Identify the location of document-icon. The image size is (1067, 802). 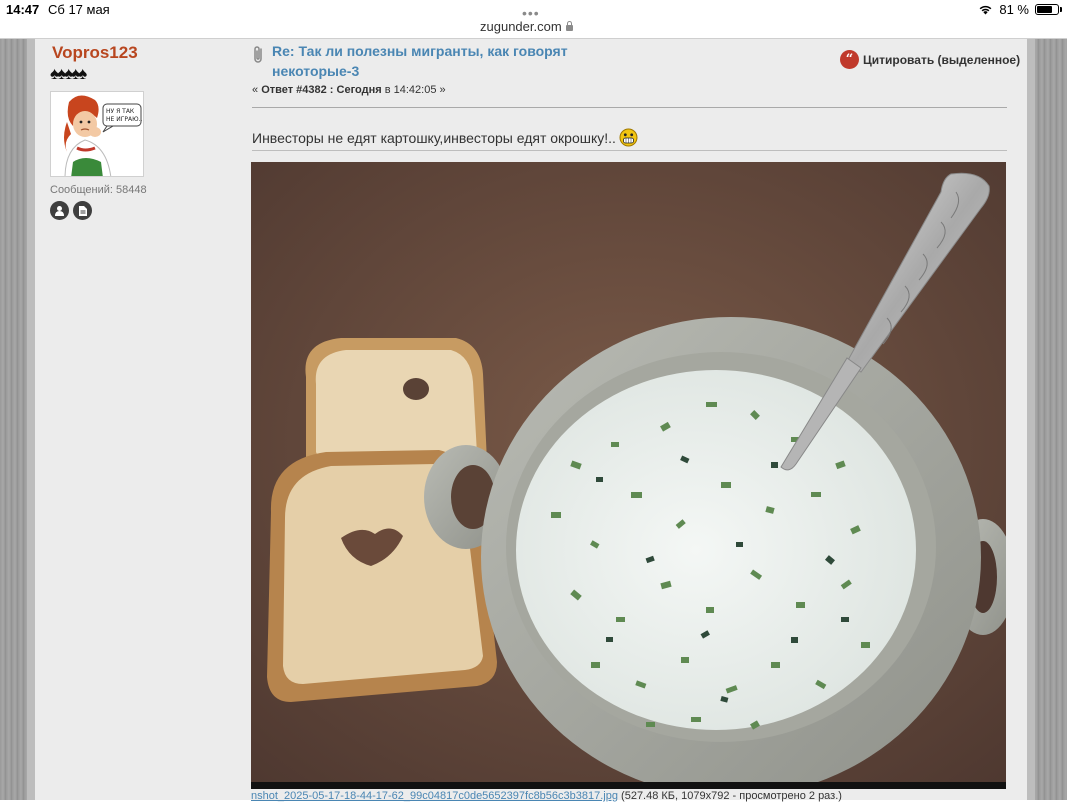
(82, 210).